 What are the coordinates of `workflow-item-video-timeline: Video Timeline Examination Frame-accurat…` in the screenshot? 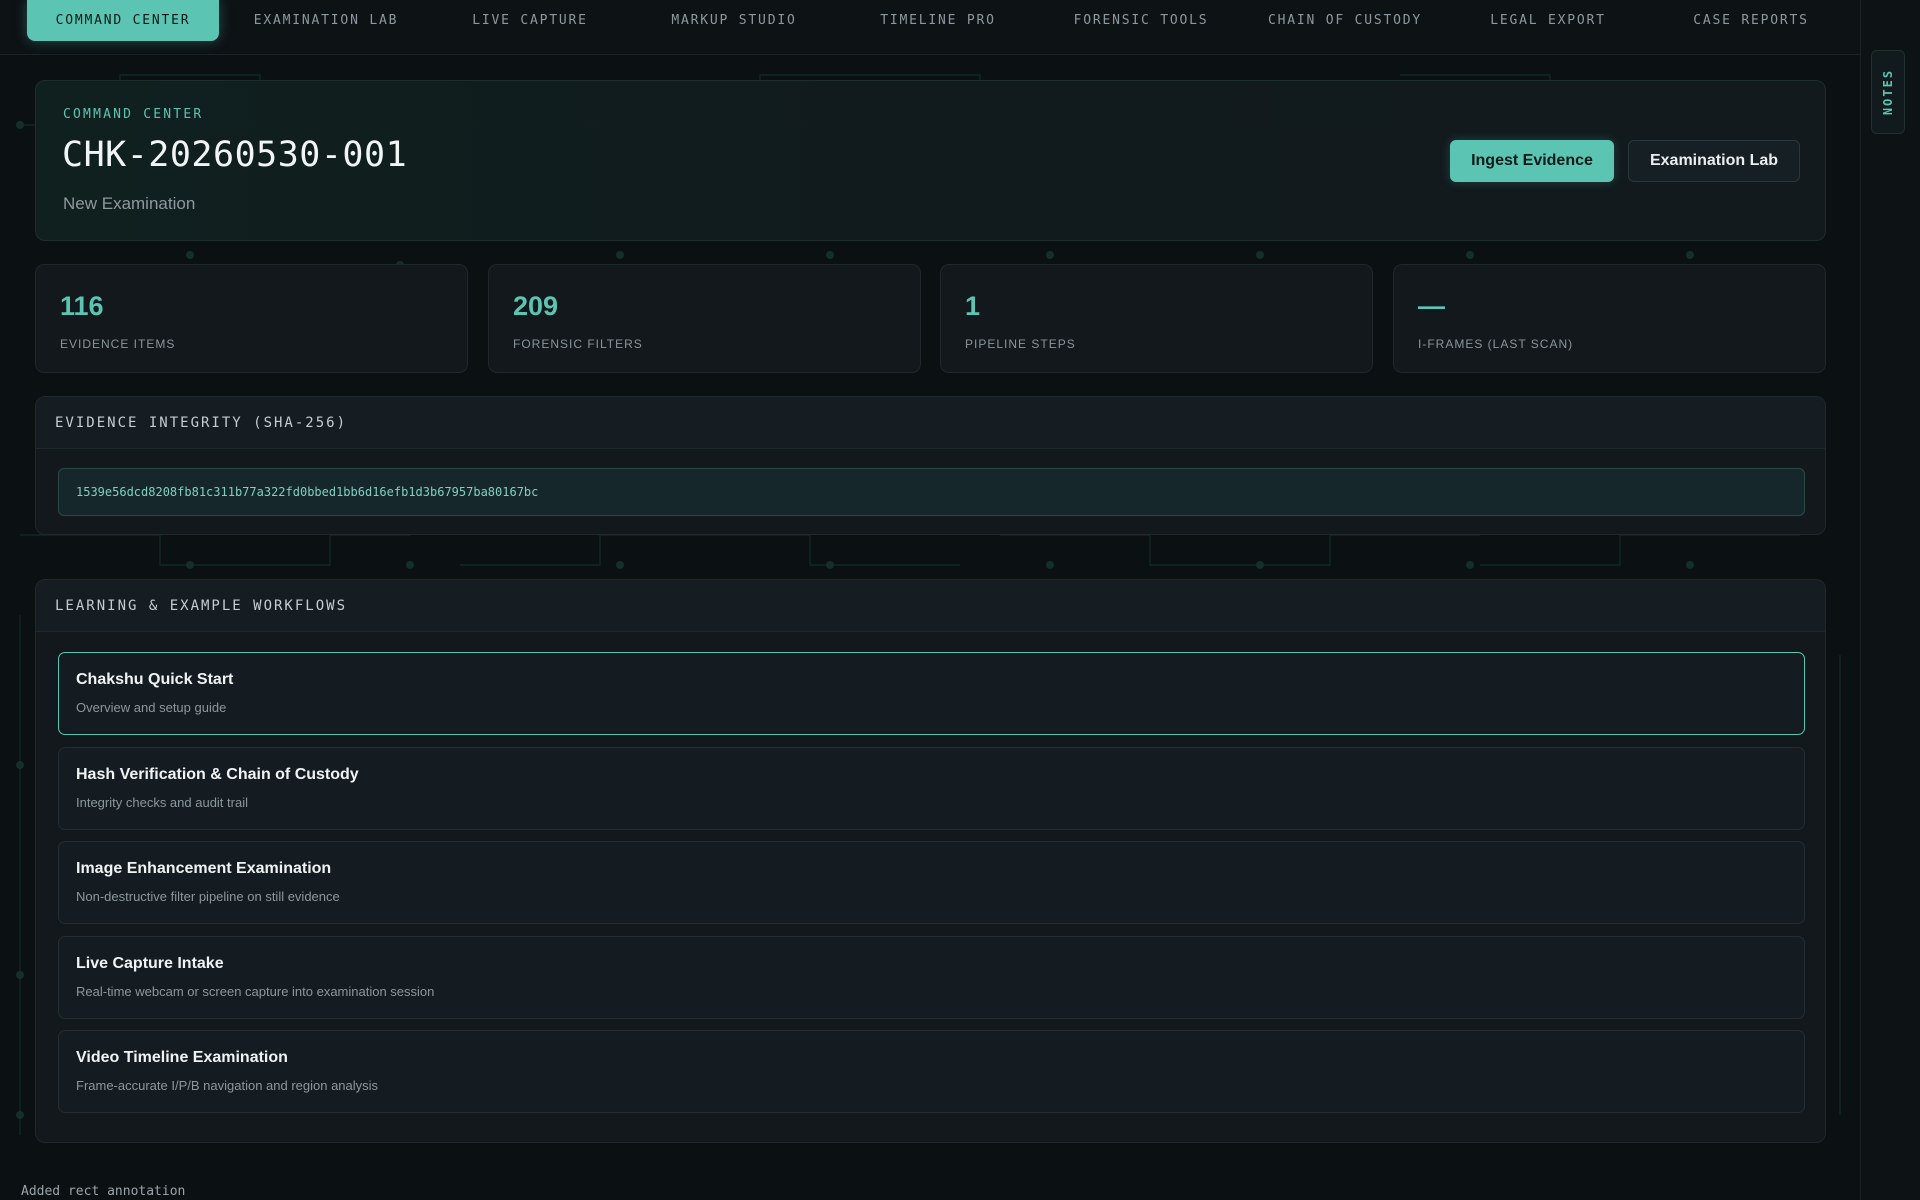 It's located at (931, 1071).